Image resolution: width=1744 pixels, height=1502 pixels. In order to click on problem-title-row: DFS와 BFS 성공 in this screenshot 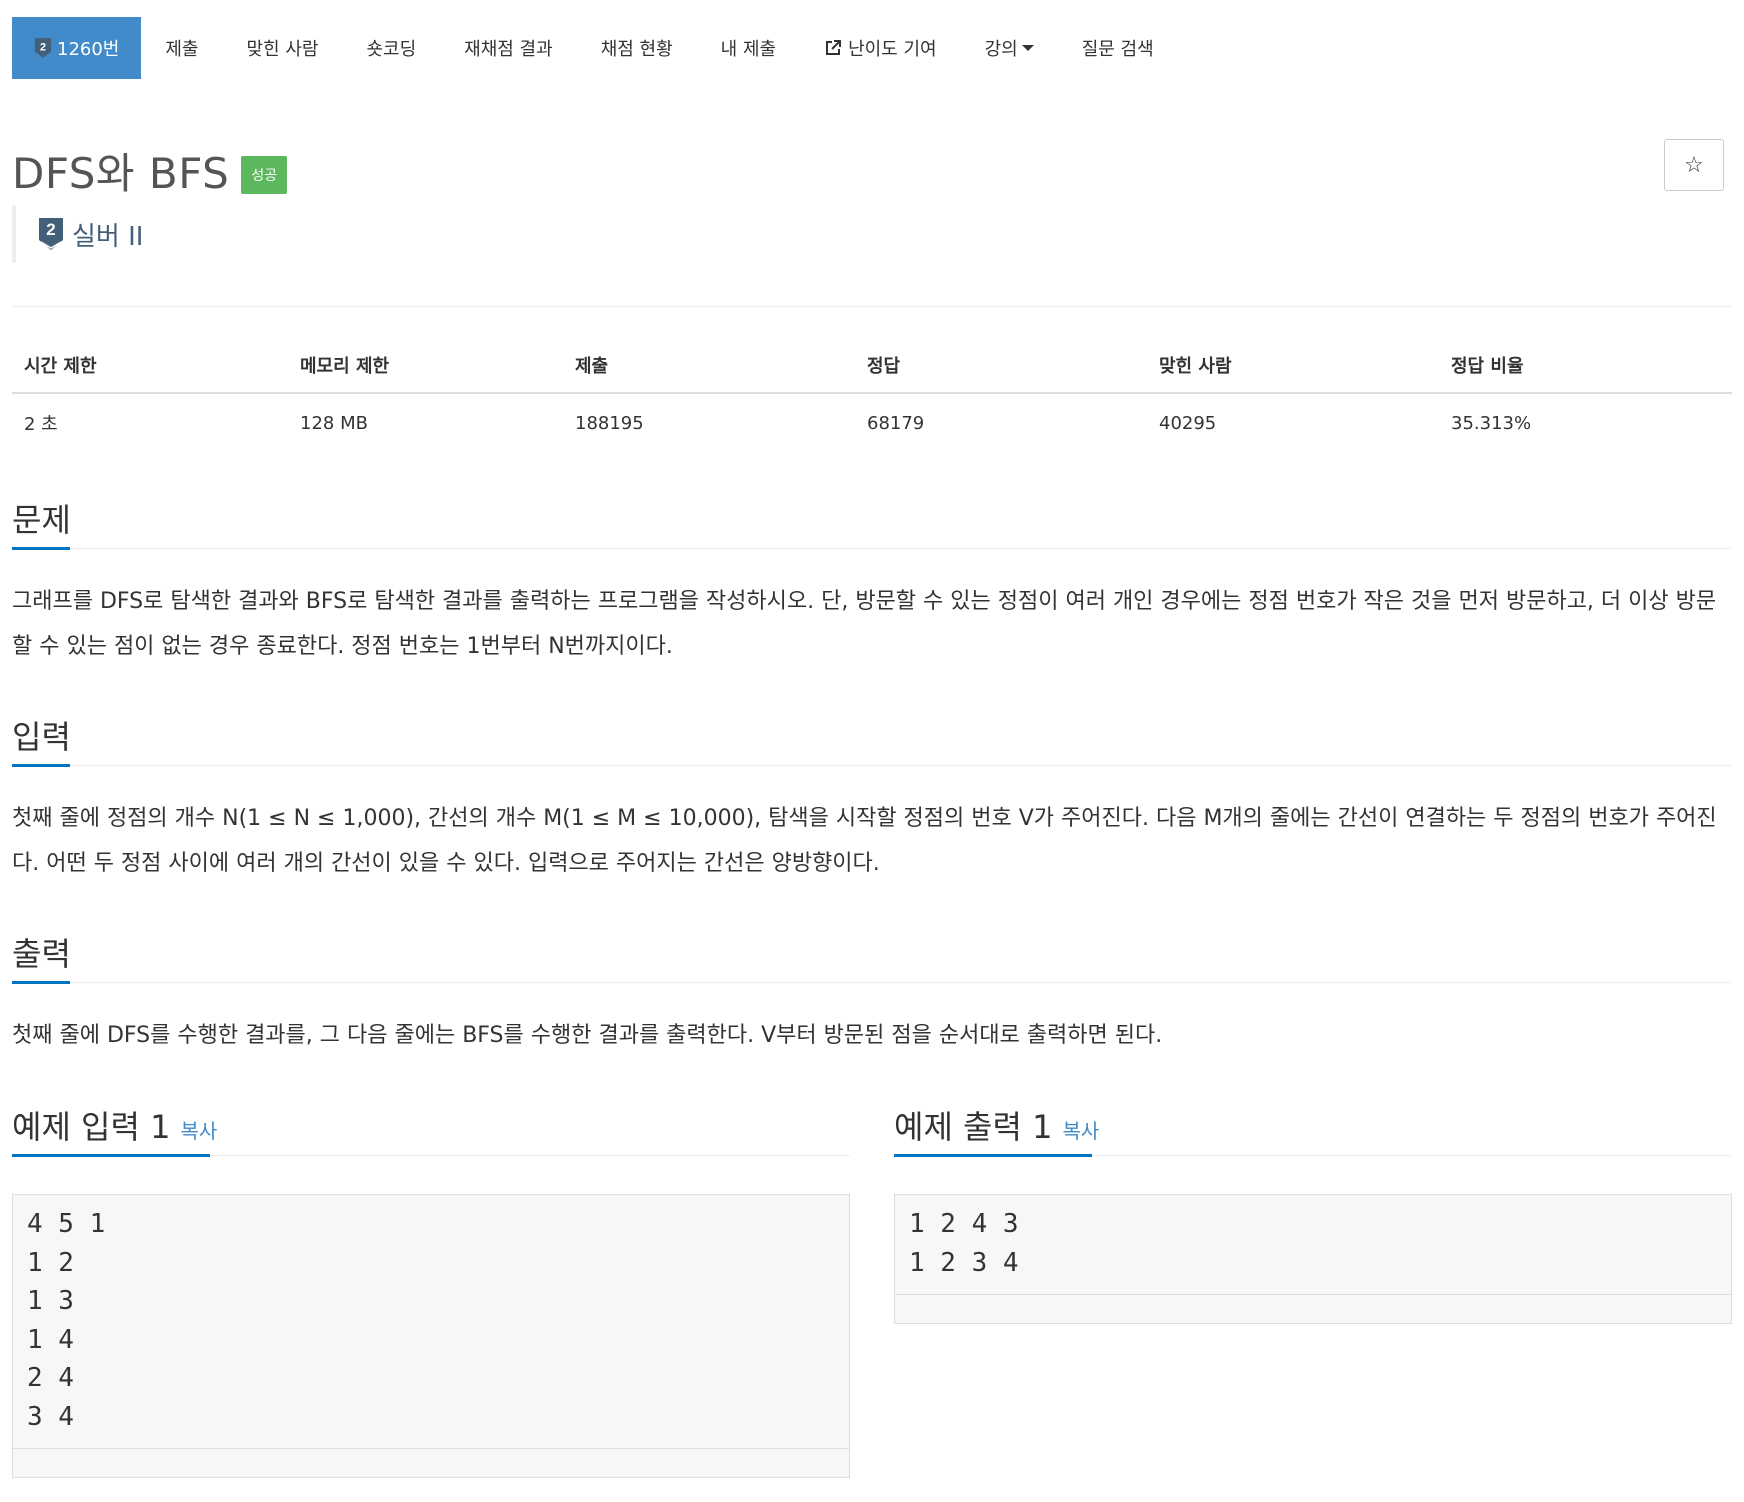, I will do `click(150, 170)`.